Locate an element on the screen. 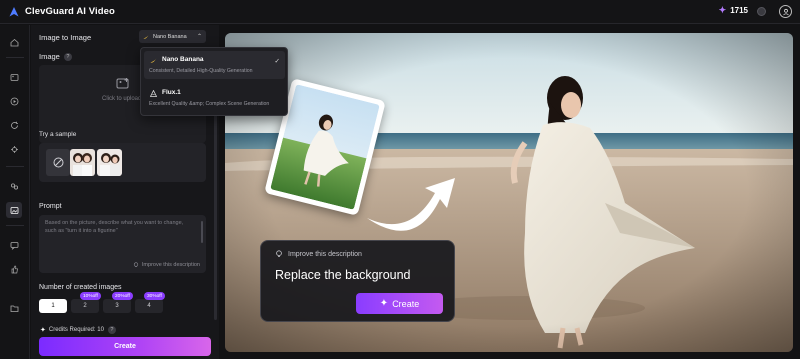  left-rail is located at coordinates (15, 192).